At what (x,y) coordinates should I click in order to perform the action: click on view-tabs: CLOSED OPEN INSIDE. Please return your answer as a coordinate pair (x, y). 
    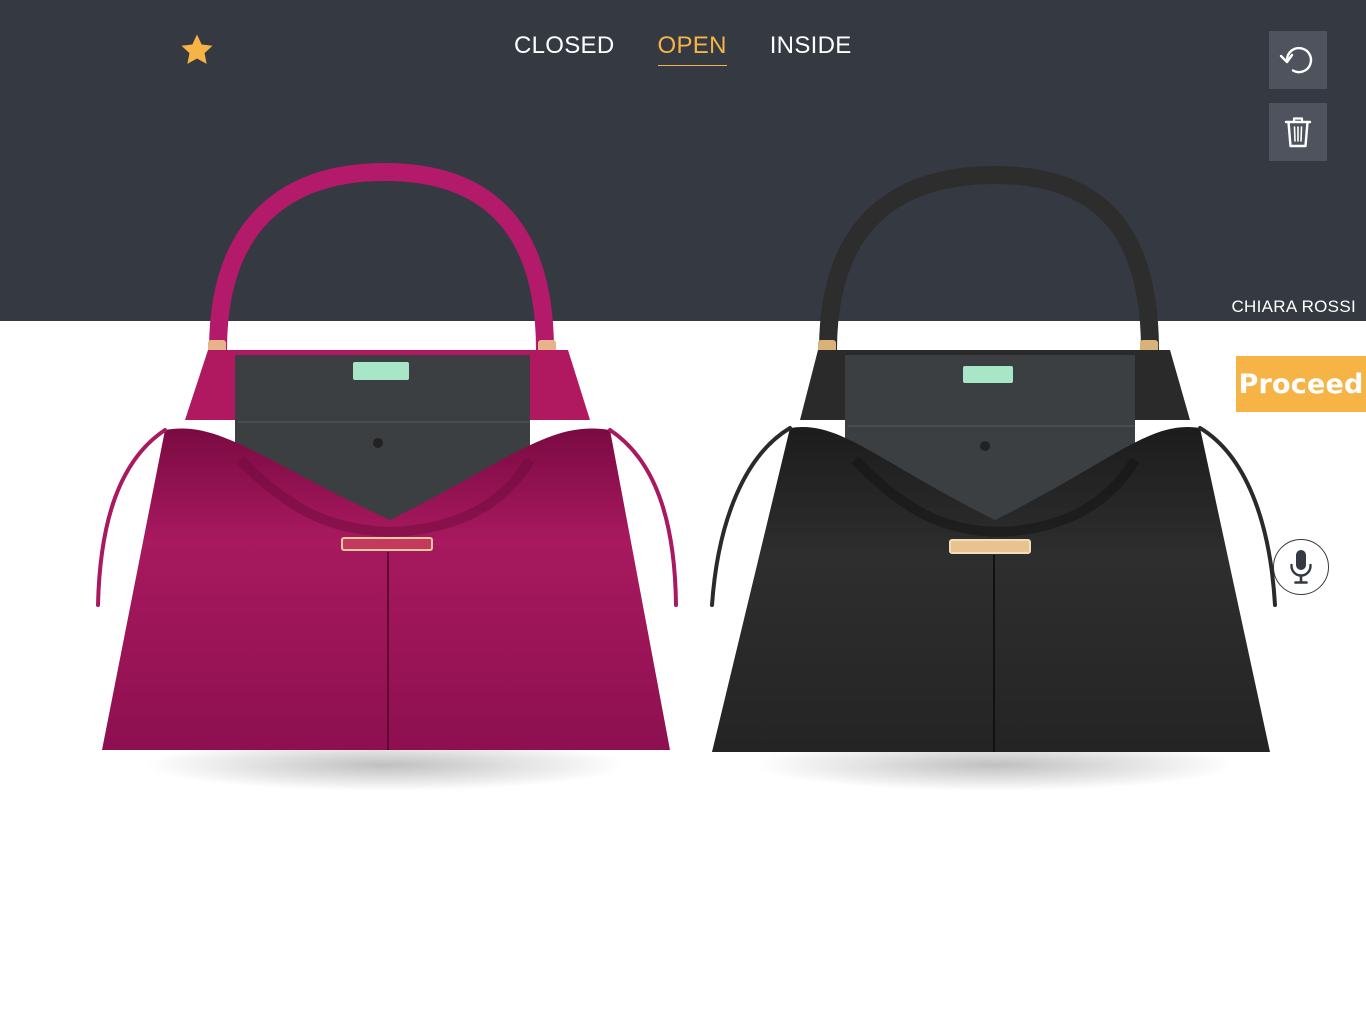
    Looking at the image, I should click on (683, 48).